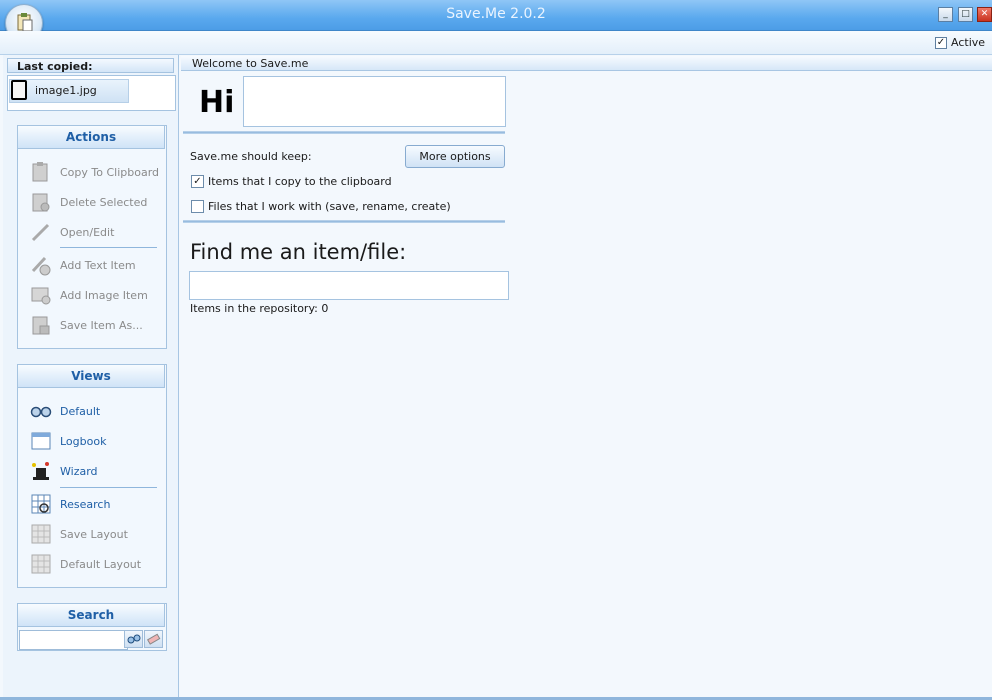  What do you see at coordinates (945, 14) in the screenshot?
I see `minimize-button: _` at bounding box center [945, 14].